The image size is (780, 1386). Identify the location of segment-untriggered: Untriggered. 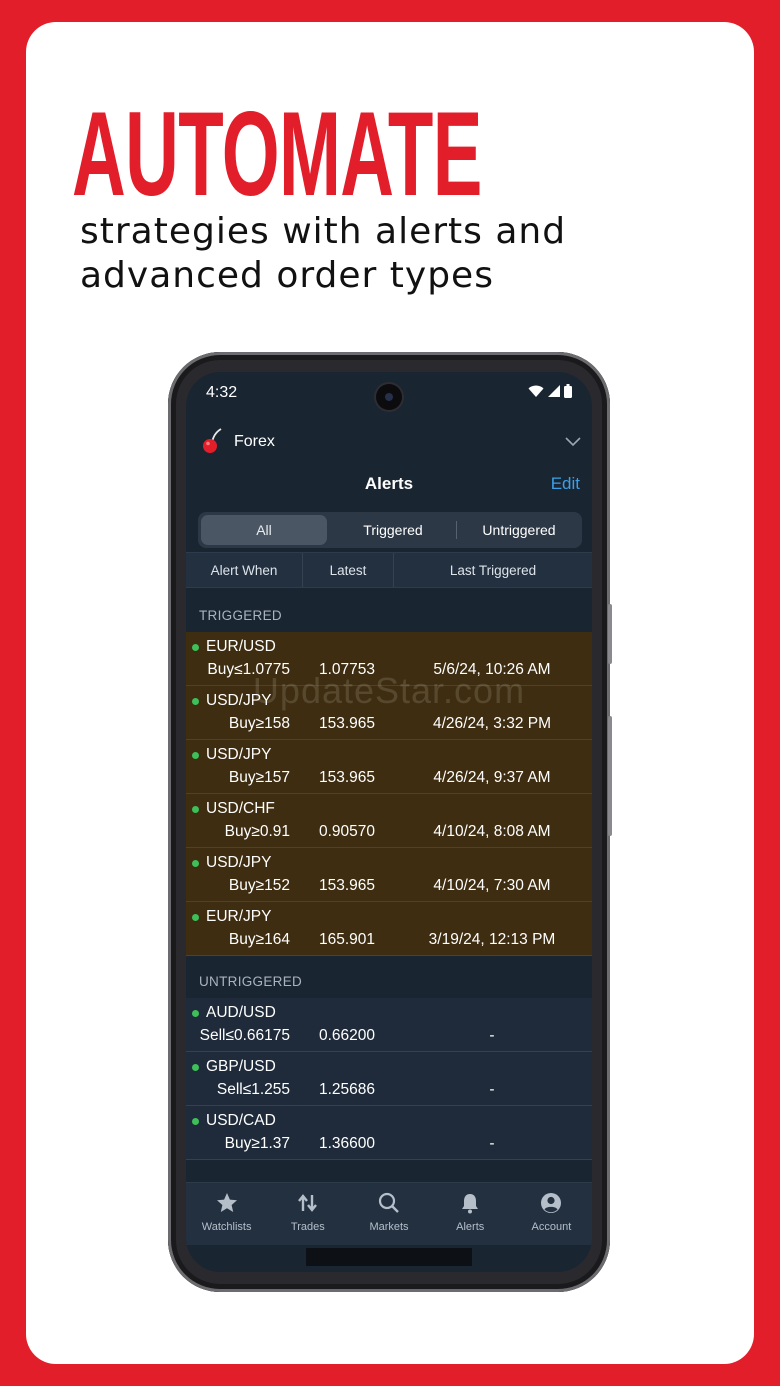
(519, 530).